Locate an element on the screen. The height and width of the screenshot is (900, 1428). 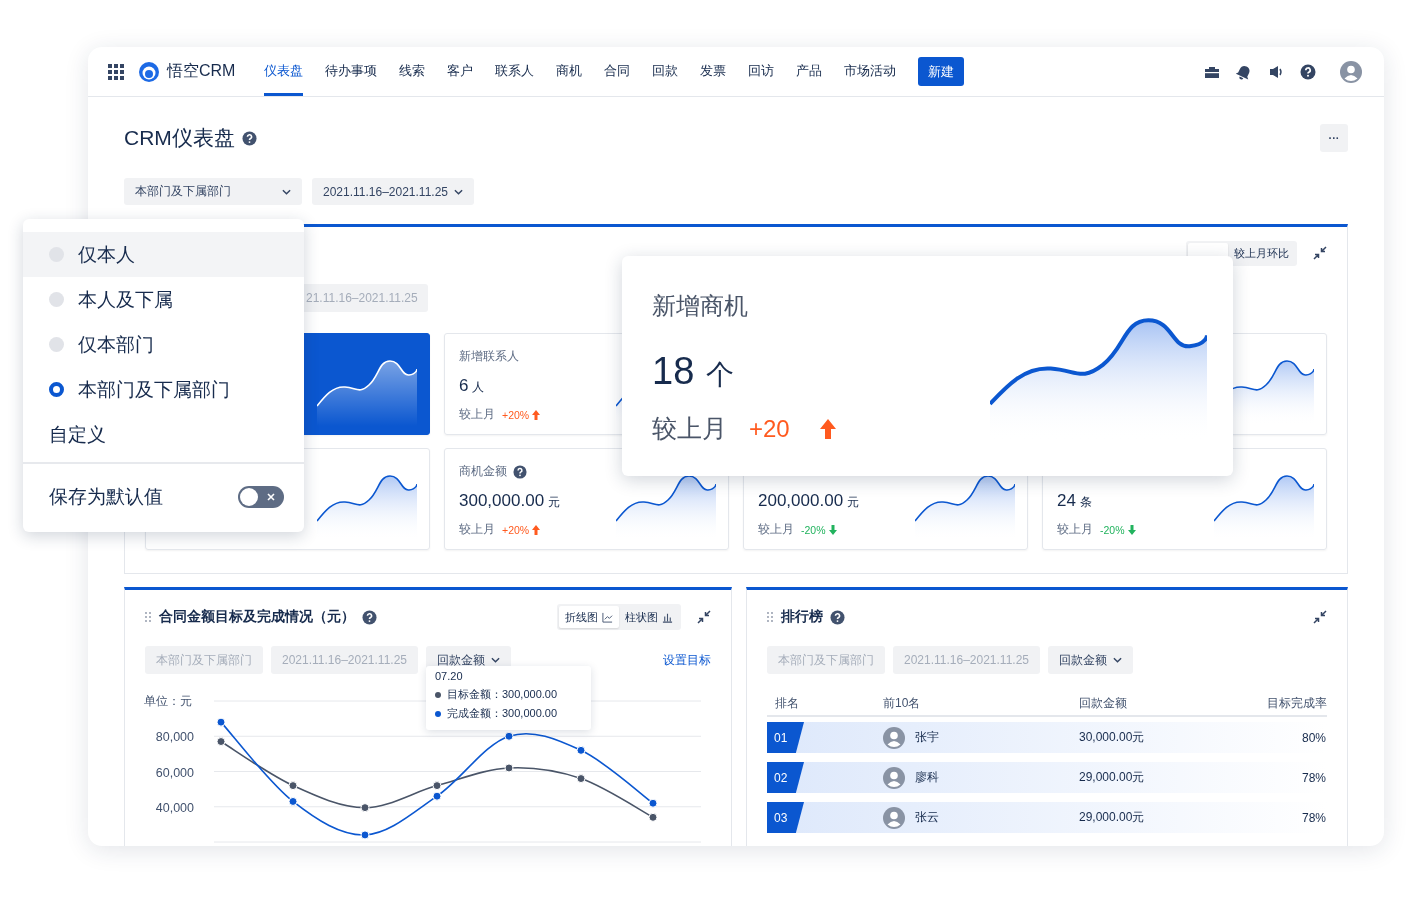
table-cell-text: 30,000.00元 is located at coordinates (1112, 737).